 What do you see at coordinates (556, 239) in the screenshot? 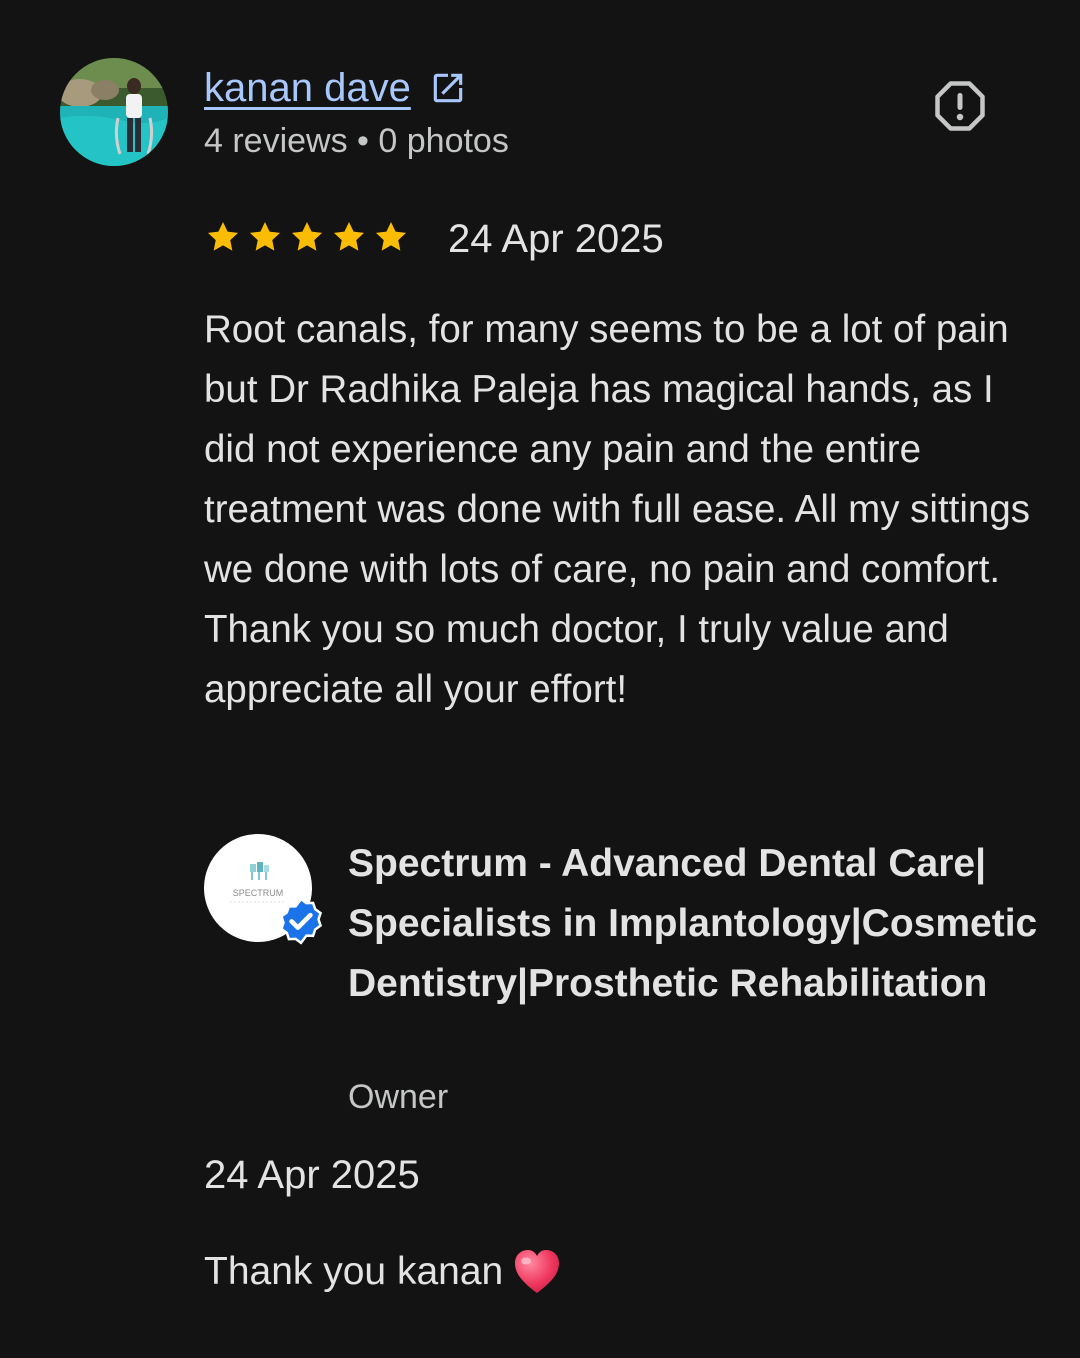
I see `review-date: 24 Apr 2025` at bounding box center [556, 239].